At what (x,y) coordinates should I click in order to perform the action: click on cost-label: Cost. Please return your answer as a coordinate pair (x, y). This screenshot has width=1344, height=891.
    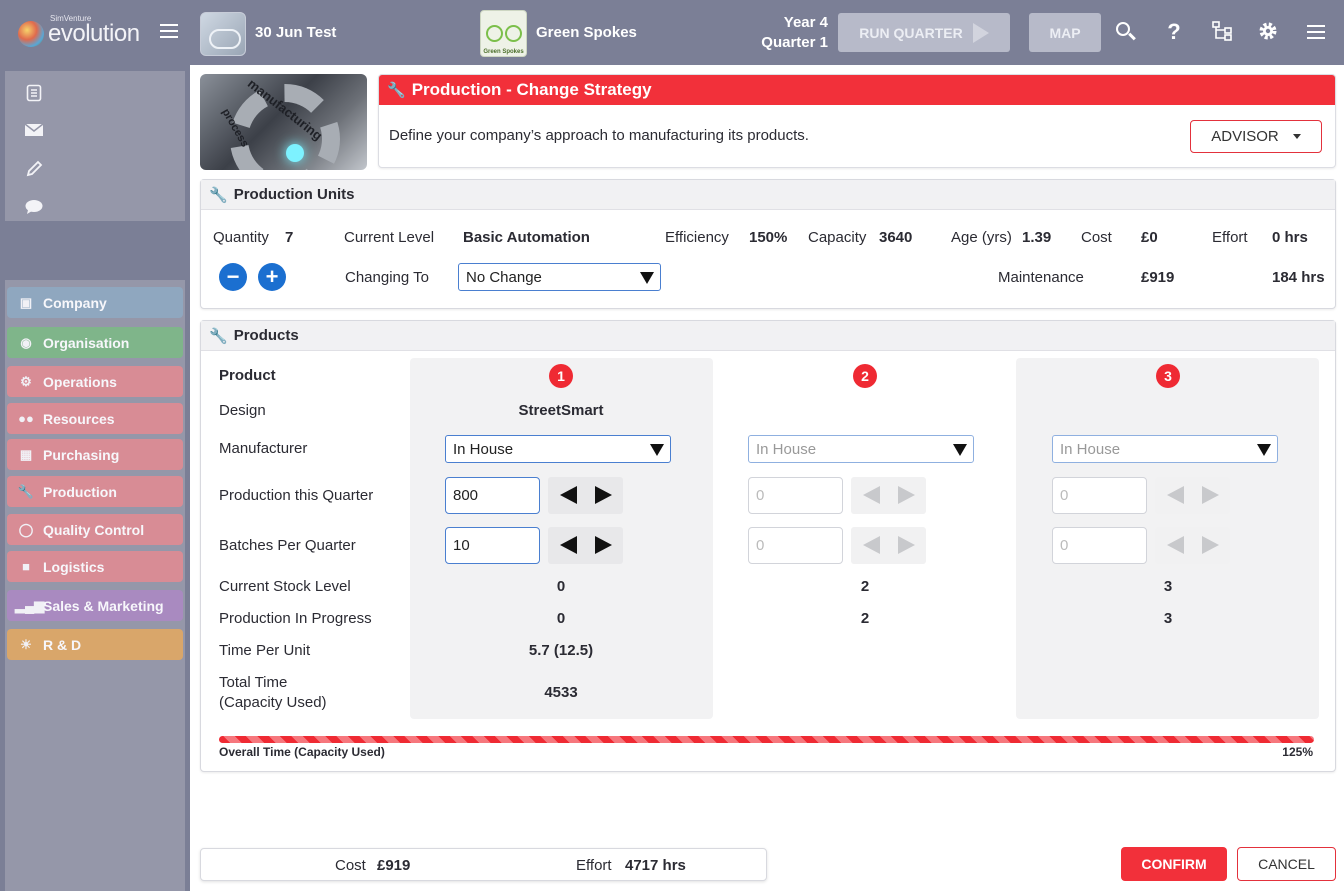
    Looking at the image, I should click on (1096, 237).